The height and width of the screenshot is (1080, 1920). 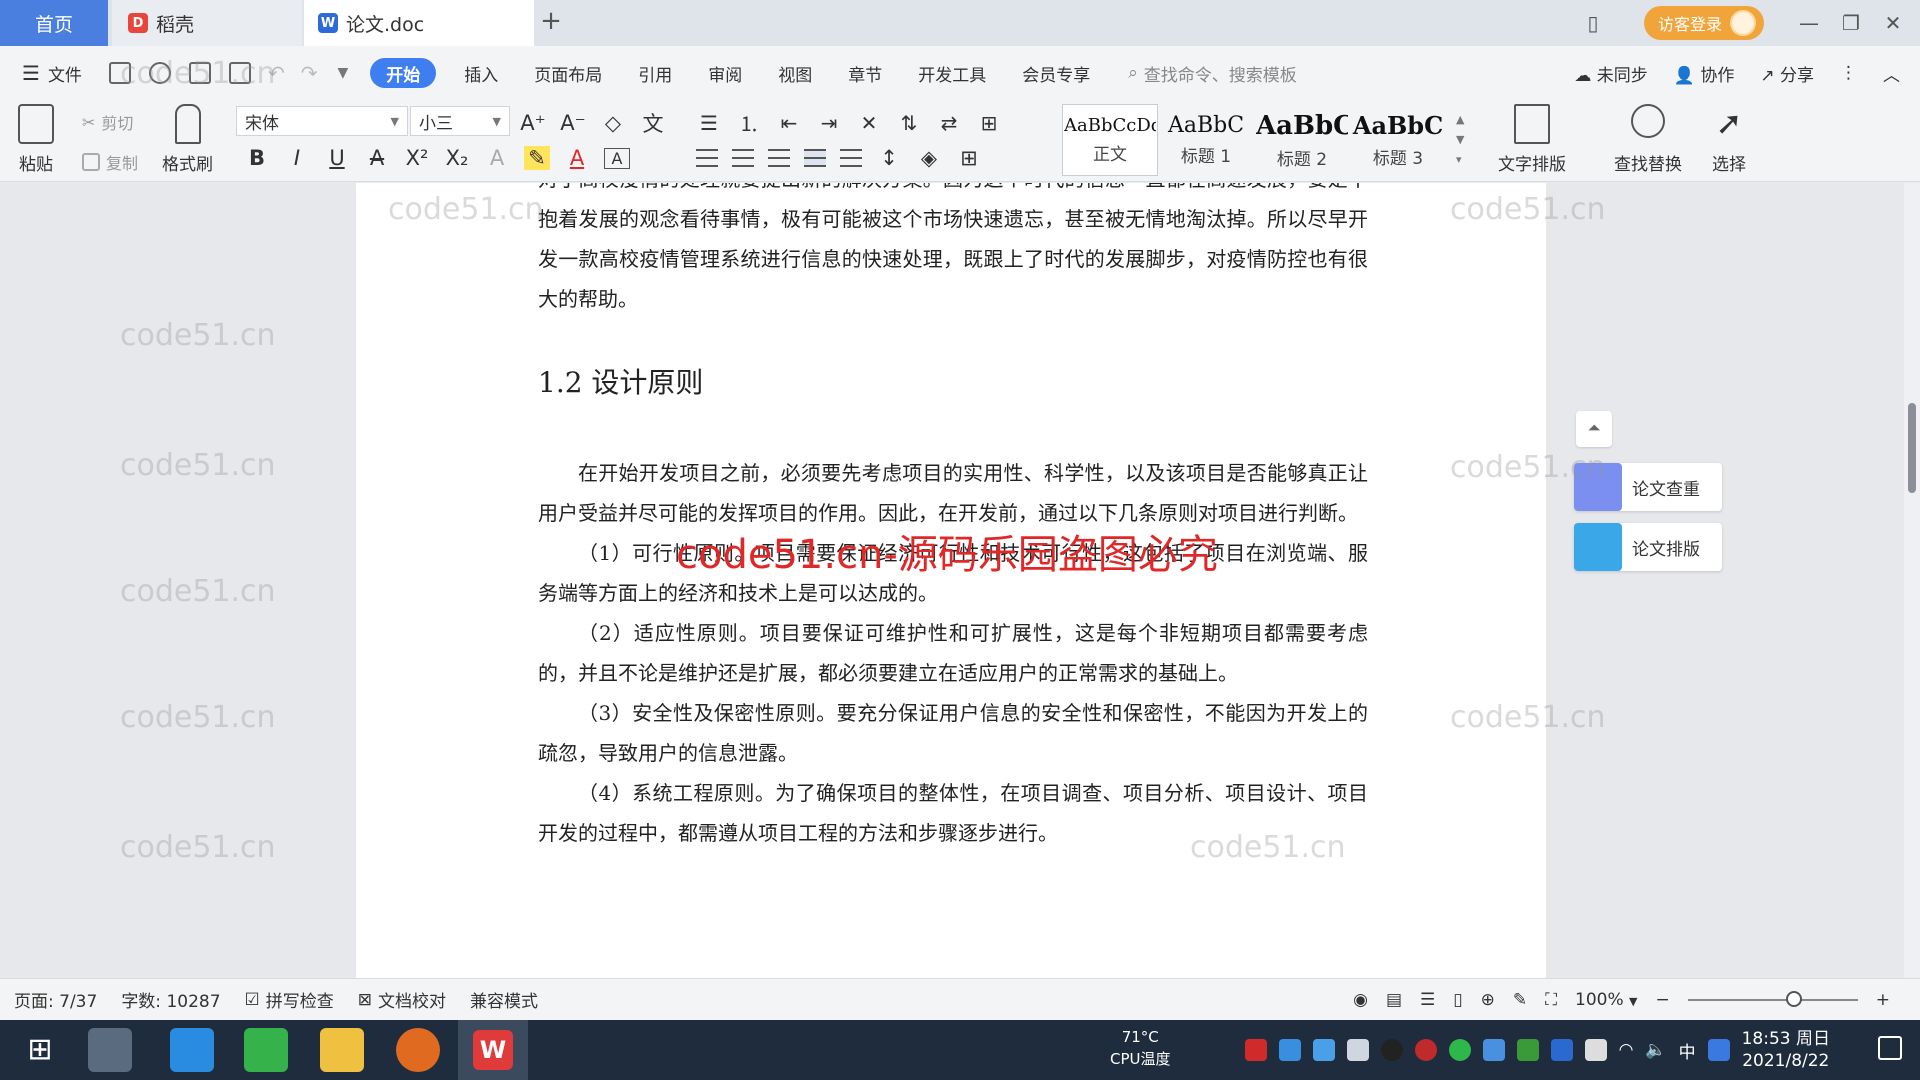 What do you see at coordinates (1391, 1050) in the screenshot?
I see `qq-icon` at bounding box center [1391, 1050].